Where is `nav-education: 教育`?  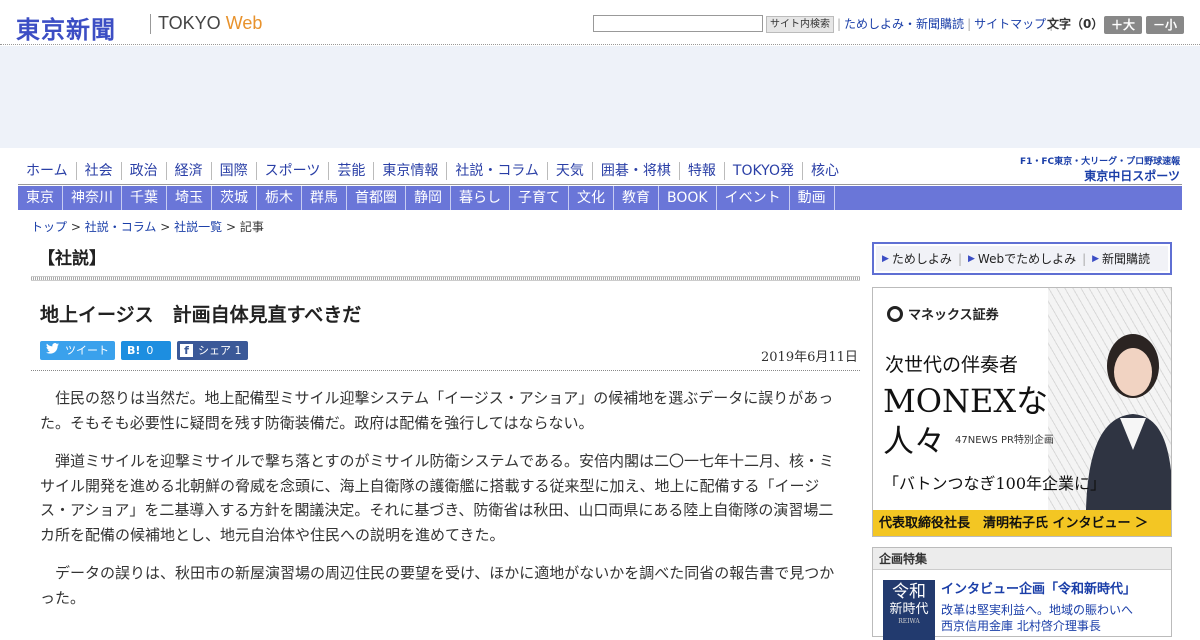 nav-education: 教育 is located at coordinates (636, 198).